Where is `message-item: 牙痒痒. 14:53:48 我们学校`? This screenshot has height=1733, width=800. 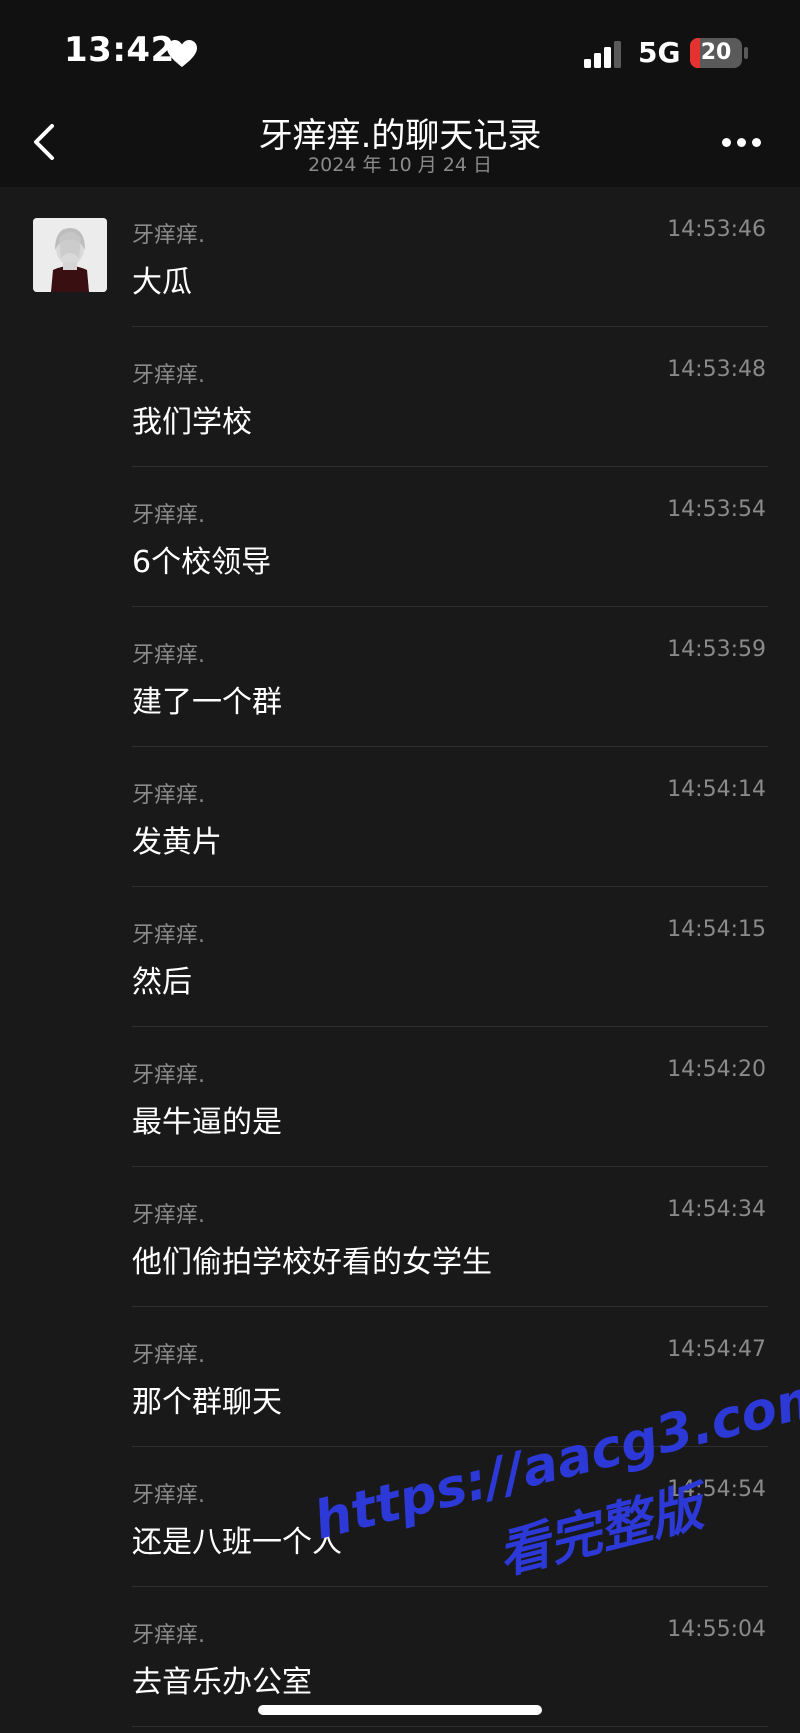
message-item: 牙痒痒. 14:53:48 我们学校 is located at coordinates (450, 397).